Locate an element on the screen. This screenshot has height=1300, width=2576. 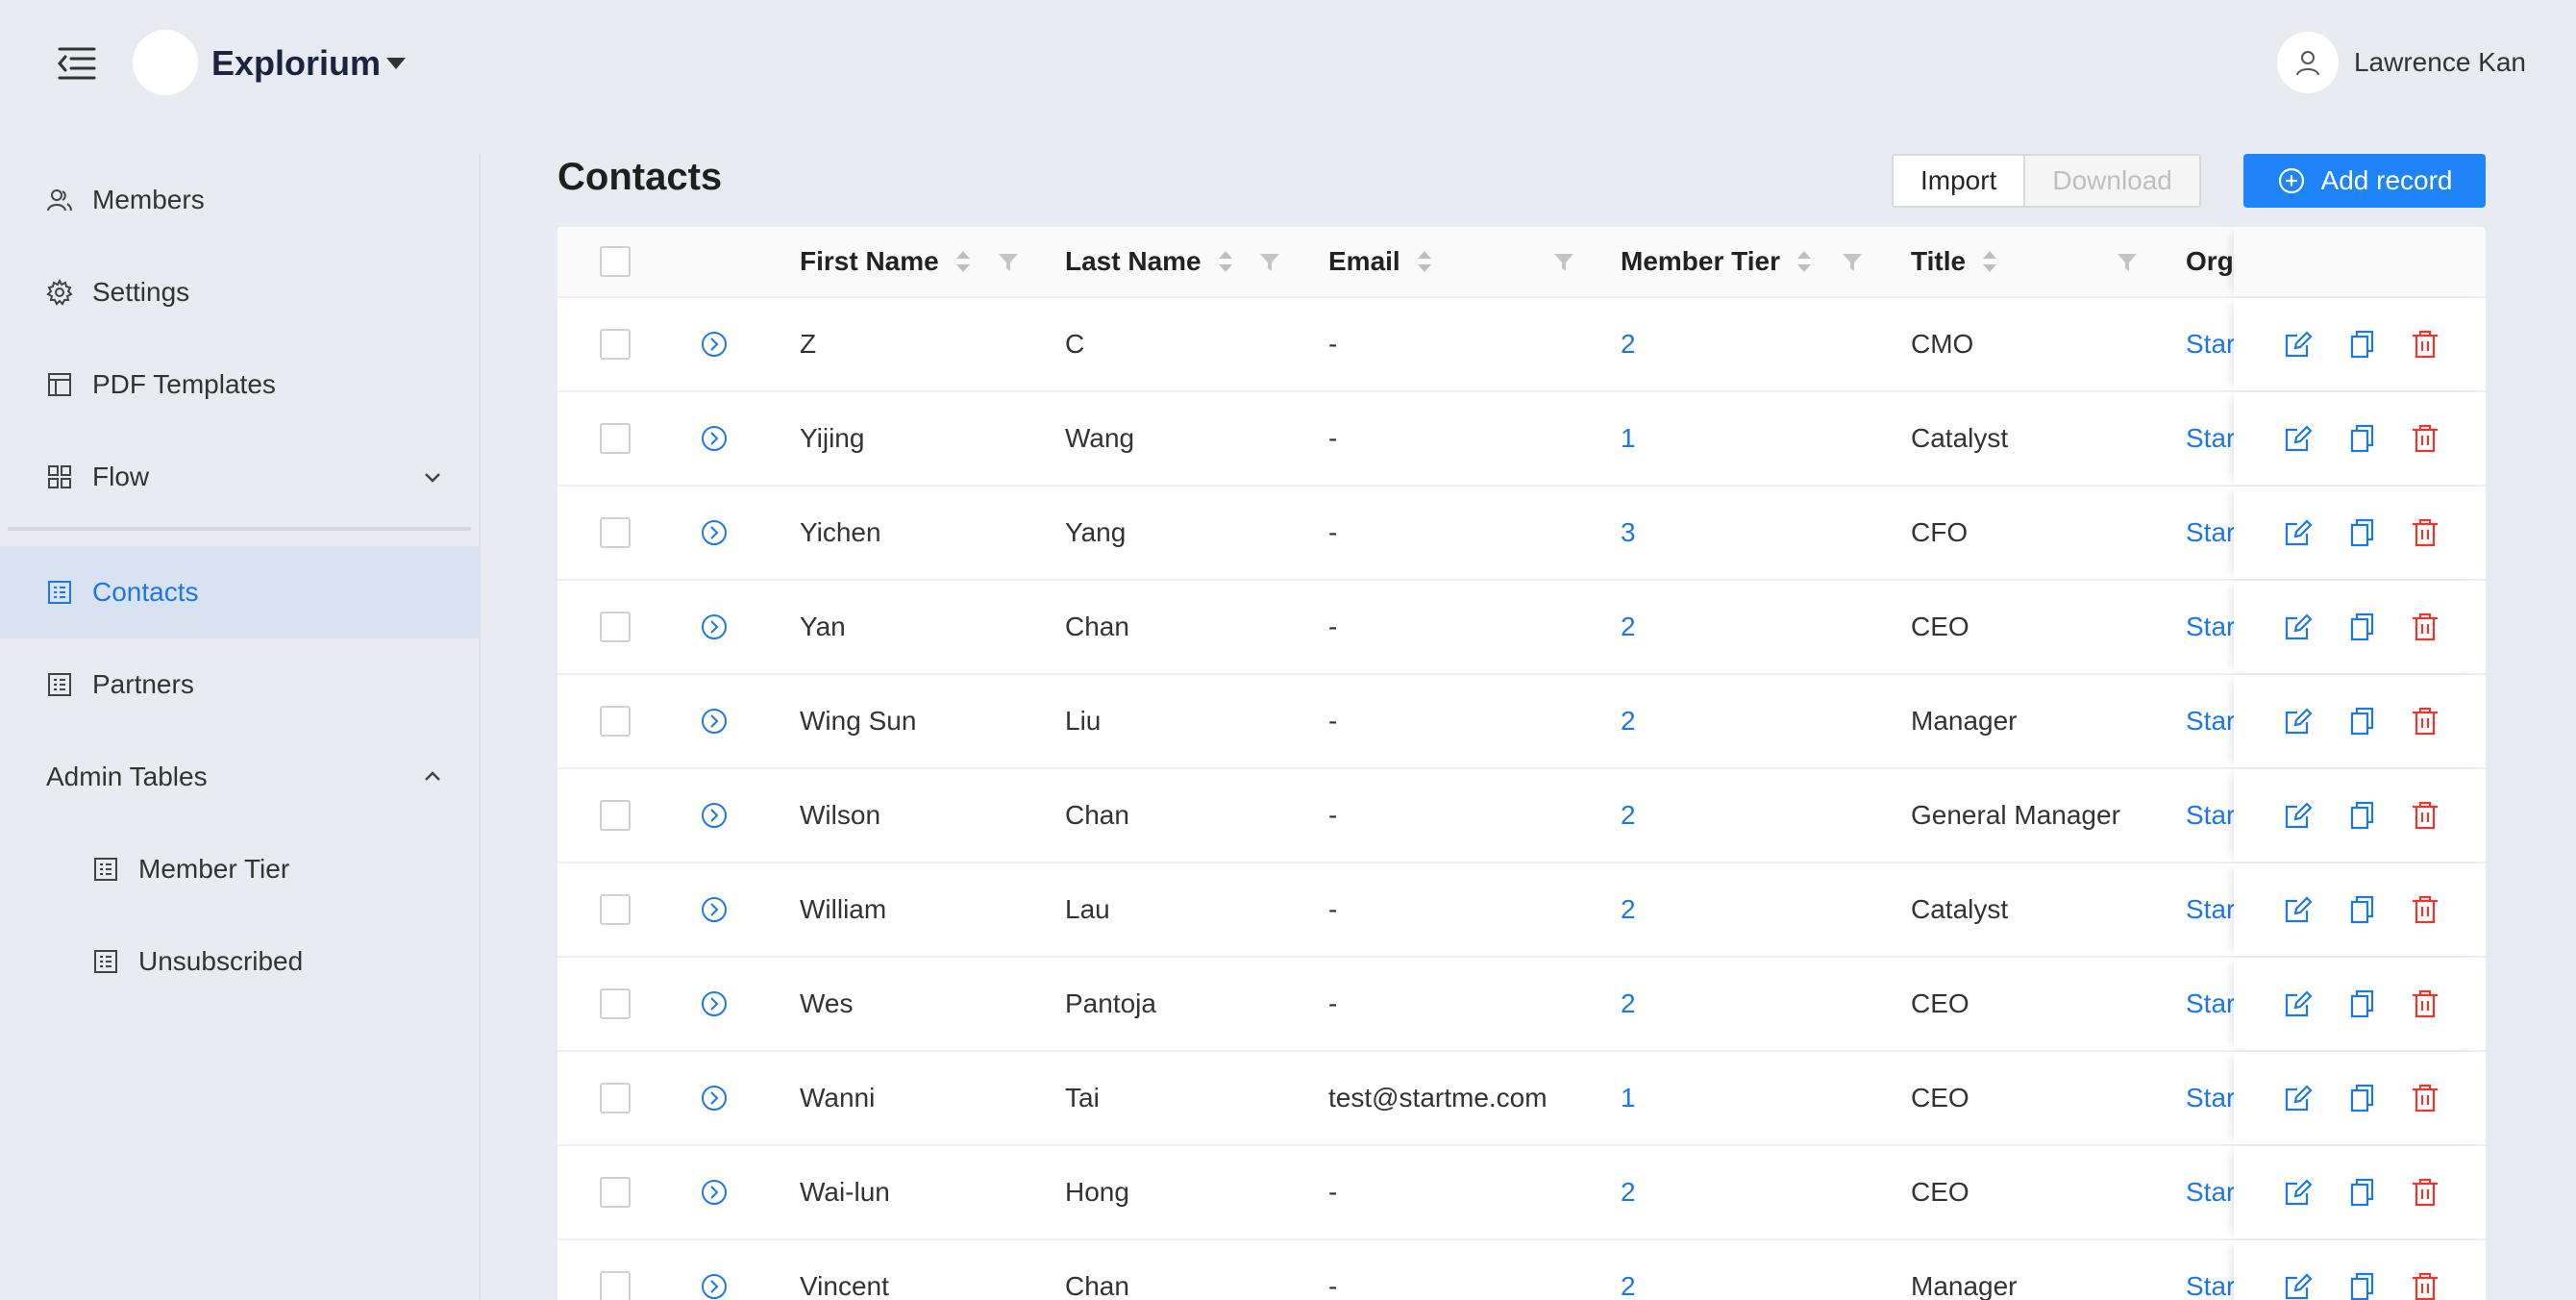
table-row: Wes Pantoja - 2 CEO Star is located at coordinates (1522, 1005).